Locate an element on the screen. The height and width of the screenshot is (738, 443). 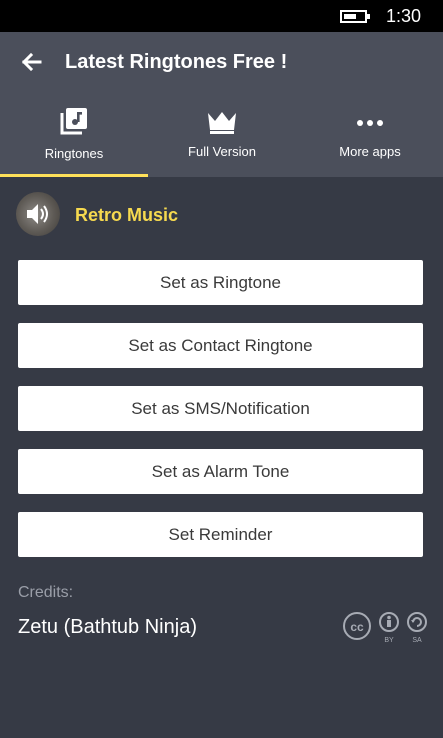
music-library-icon is located at coordinates (73, 121).